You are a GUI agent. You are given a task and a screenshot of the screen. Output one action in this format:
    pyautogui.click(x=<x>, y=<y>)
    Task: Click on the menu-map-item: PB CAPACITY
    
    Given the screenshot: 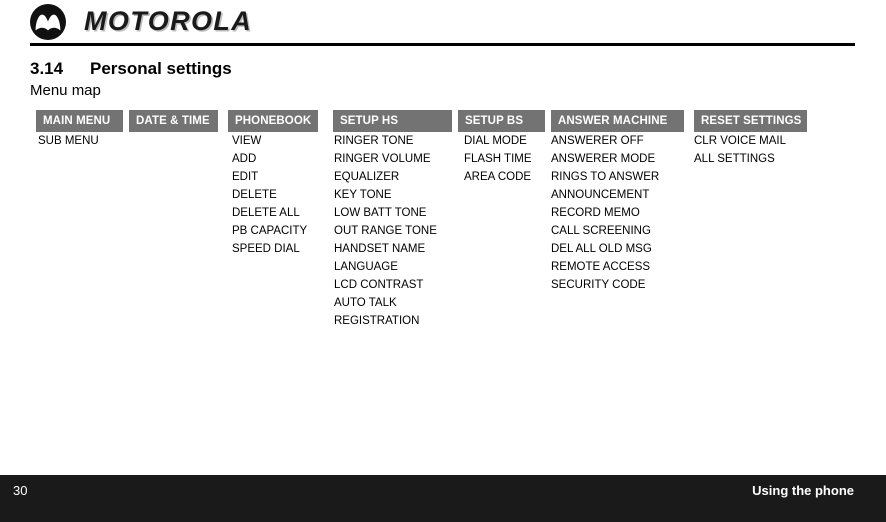 What is the action you would take?
    pyautogui.click(x=270, y=231)
    